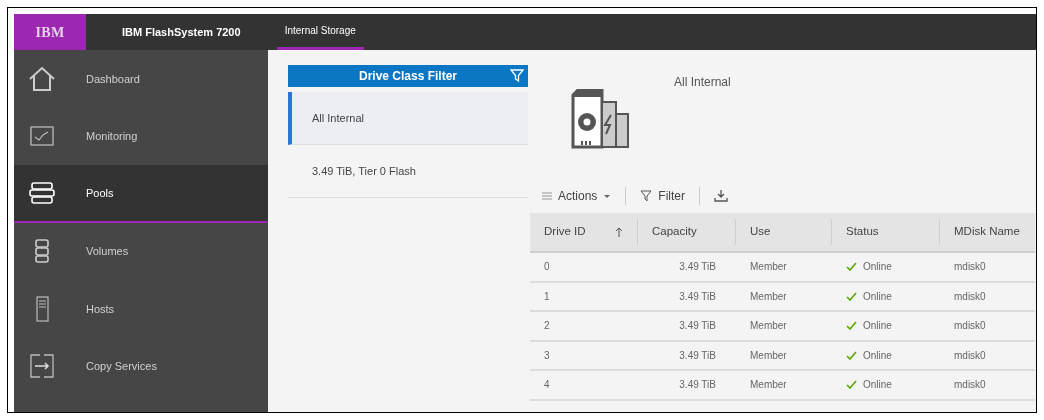 The image size is (1044, 420). Describe the element at coordinates (408, 118) in the screenshot. I see `filter-item: All Internal` at that location.